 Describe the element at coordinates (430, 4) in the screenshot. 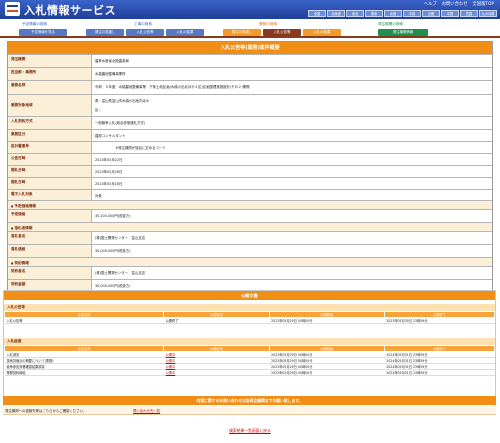

I see `help-link: ヘルプ` at that location.